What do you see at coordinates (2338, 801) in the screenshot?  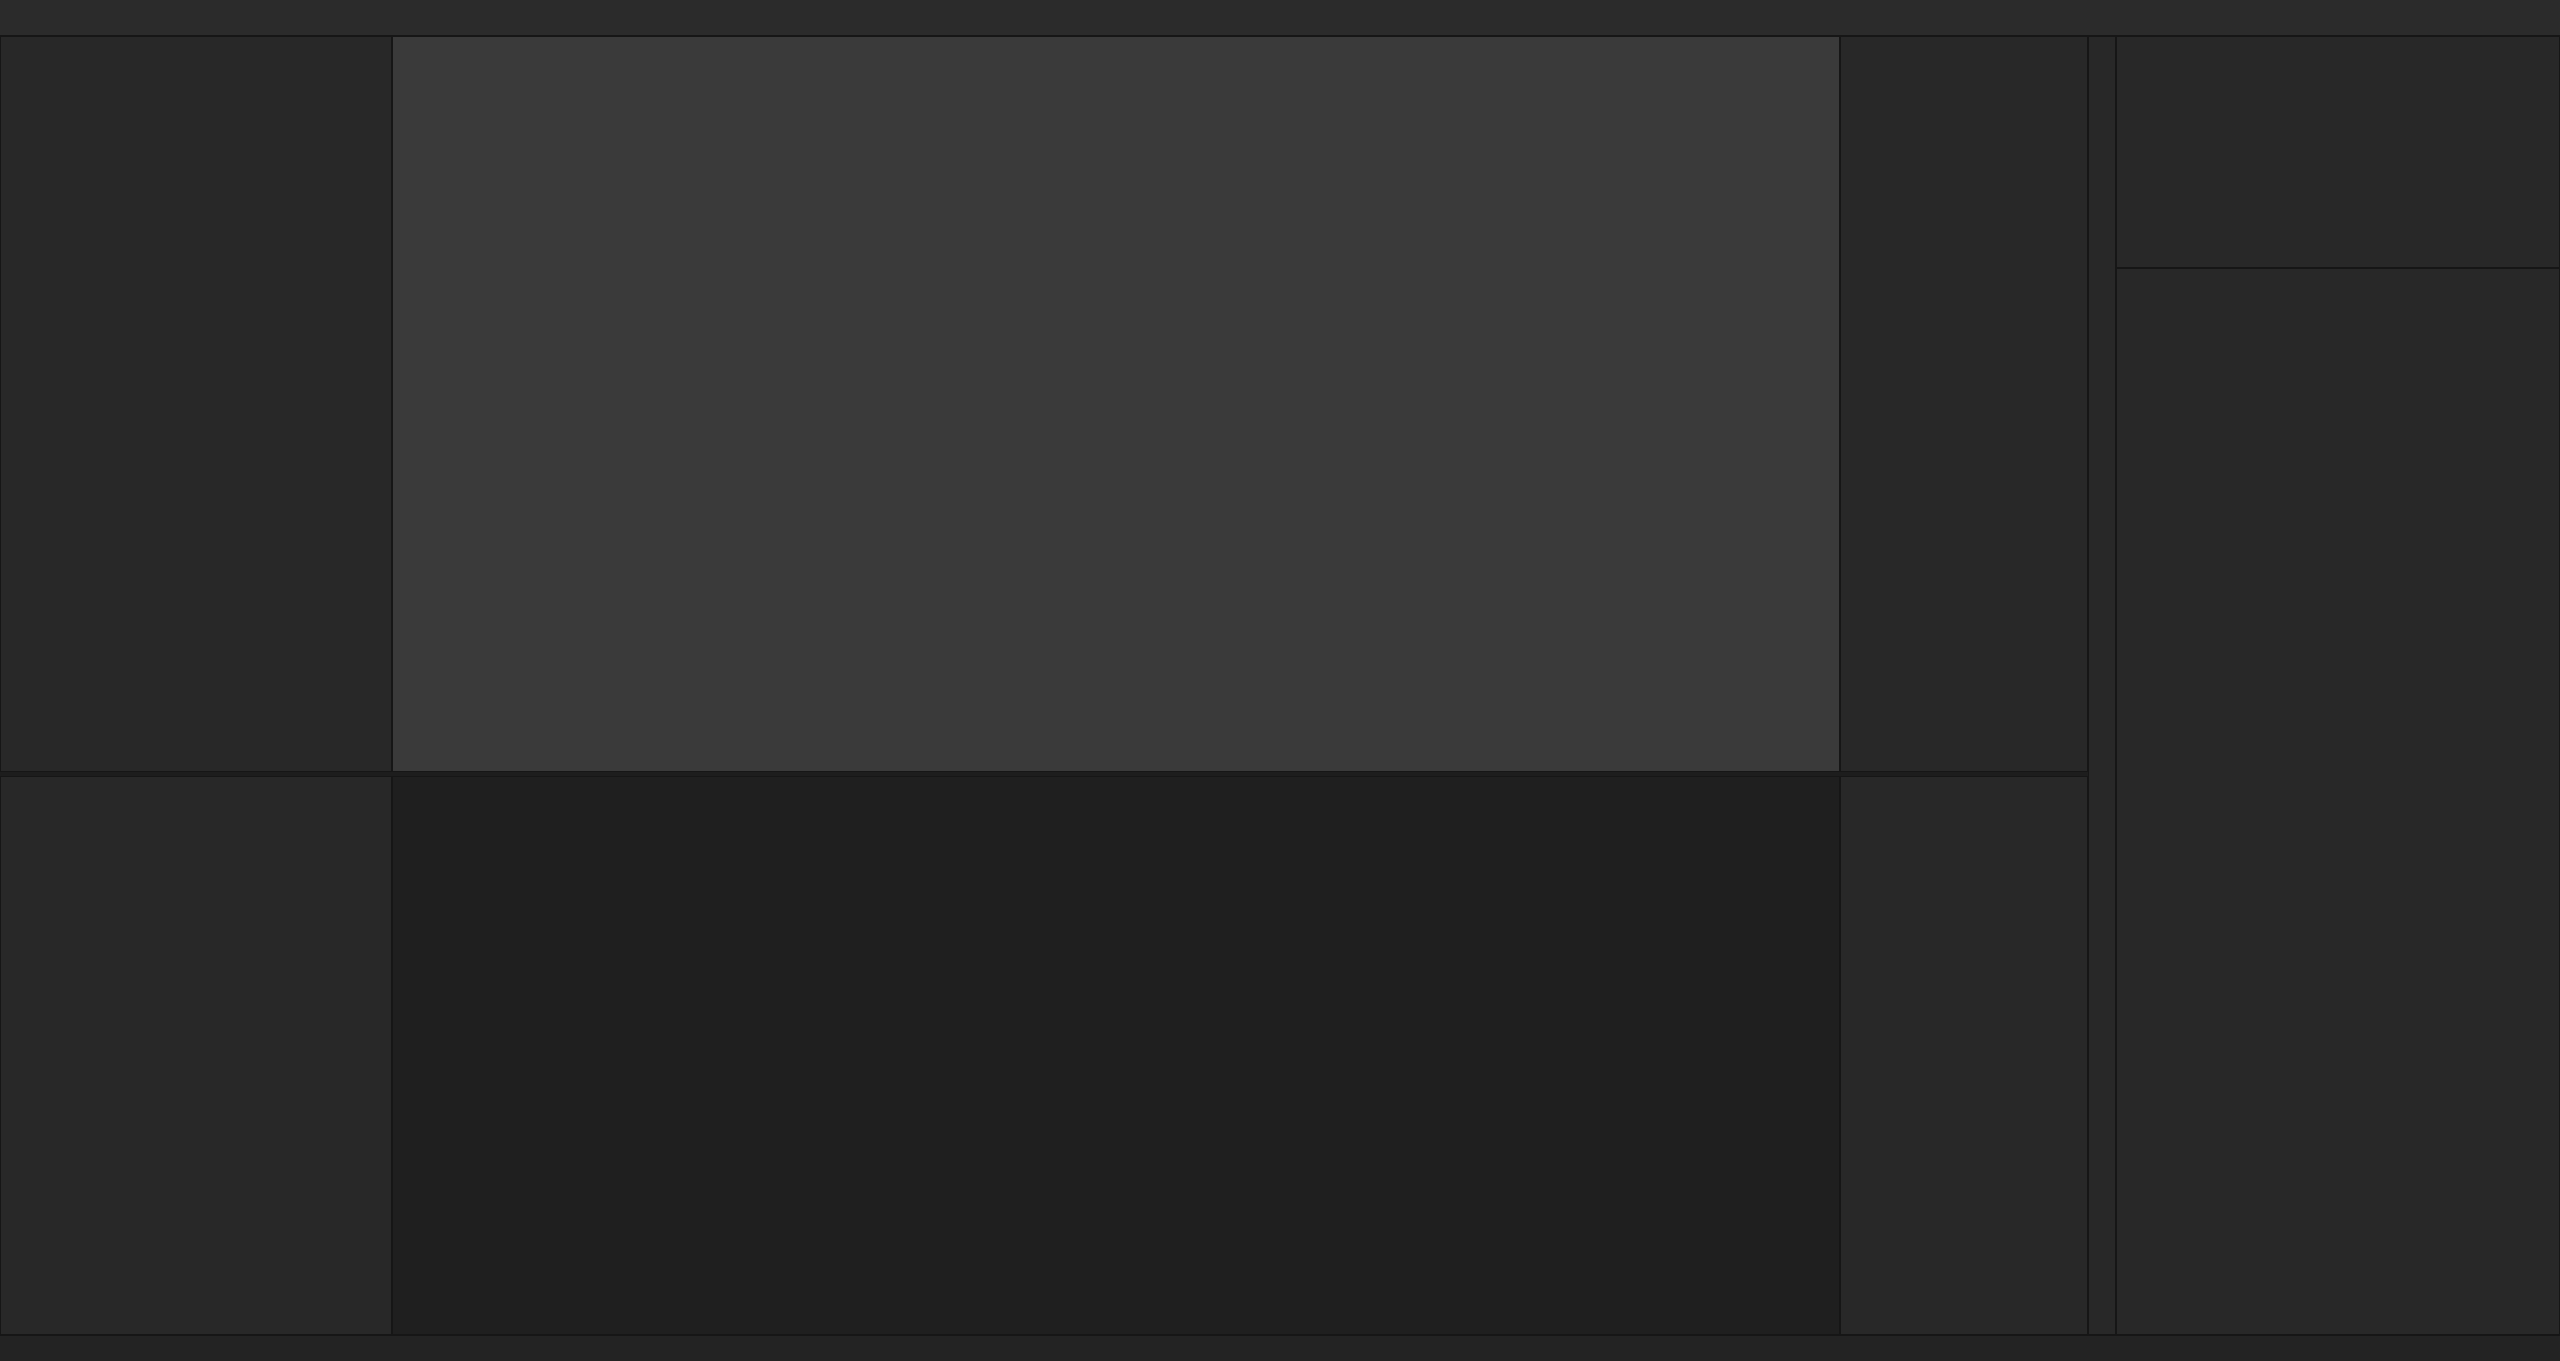 I see `properties-panel` at bounding box center [2338, 801].